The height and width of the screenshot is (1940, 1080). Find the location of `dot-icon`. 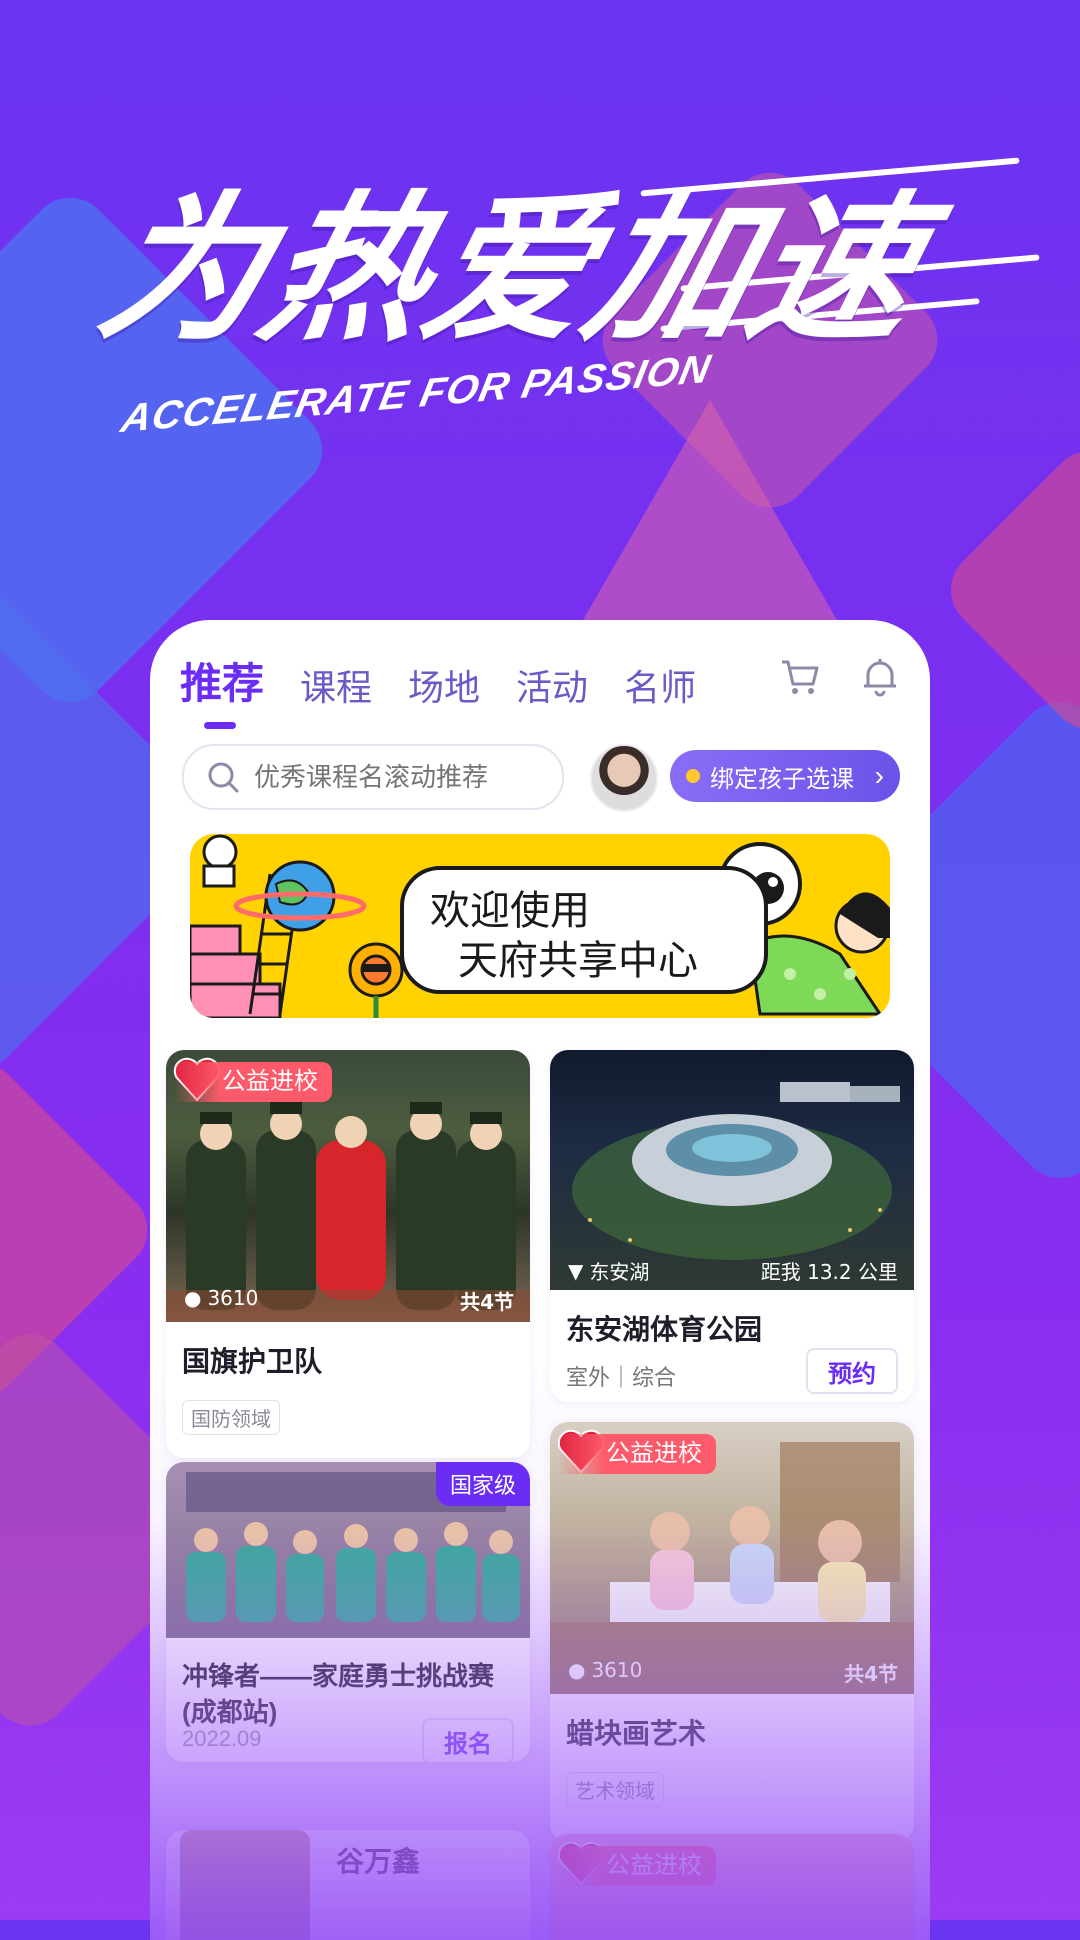

dot-icon is located at coordinates (693, 776).